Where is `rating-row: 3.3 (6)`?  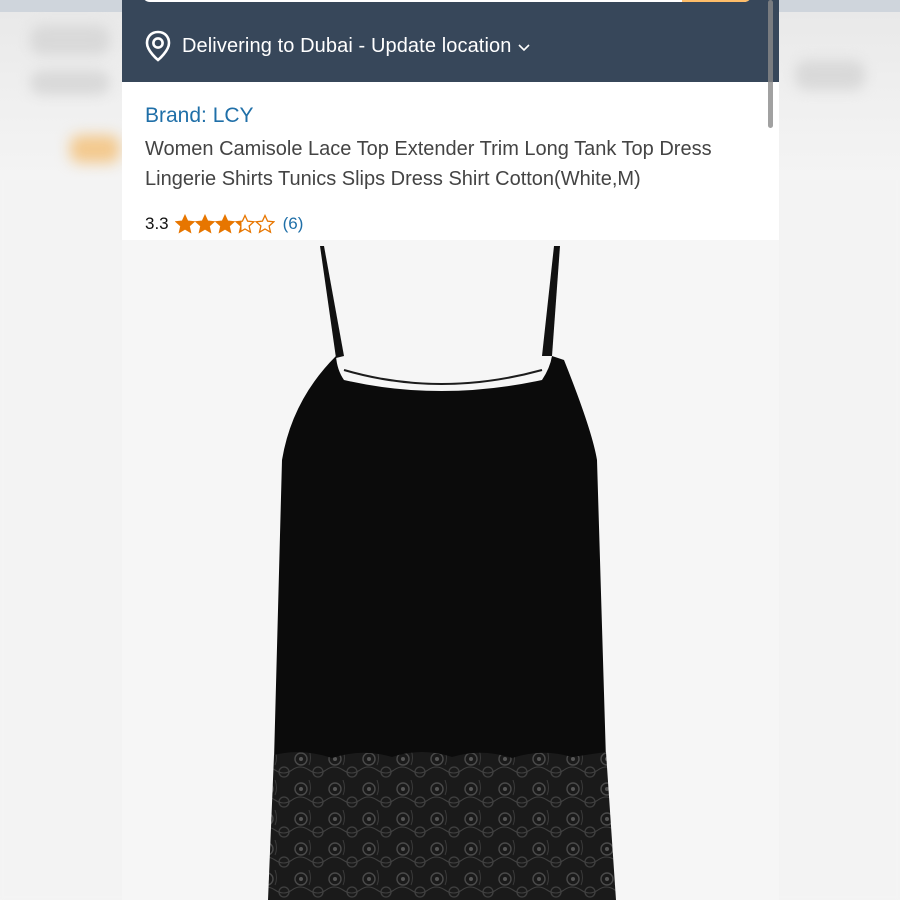
rating-row: 3.3 (6) is located at coordinates (224, 223).